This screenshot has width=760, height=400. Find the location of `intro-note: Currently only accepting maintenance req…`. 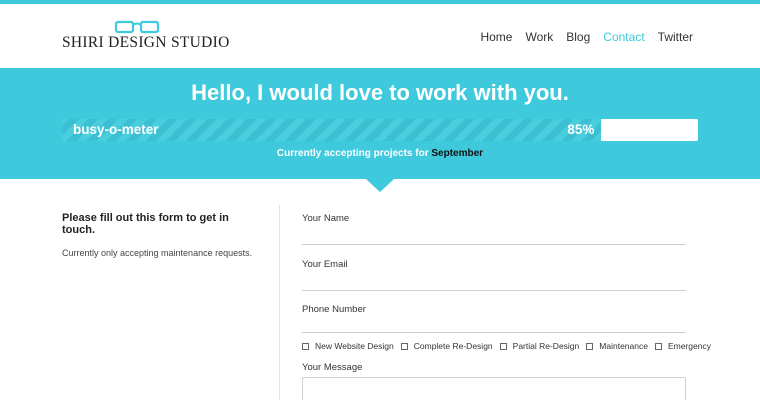

intro-note: Currently only accepting maintenance req… is located at coordinates (157, 253).